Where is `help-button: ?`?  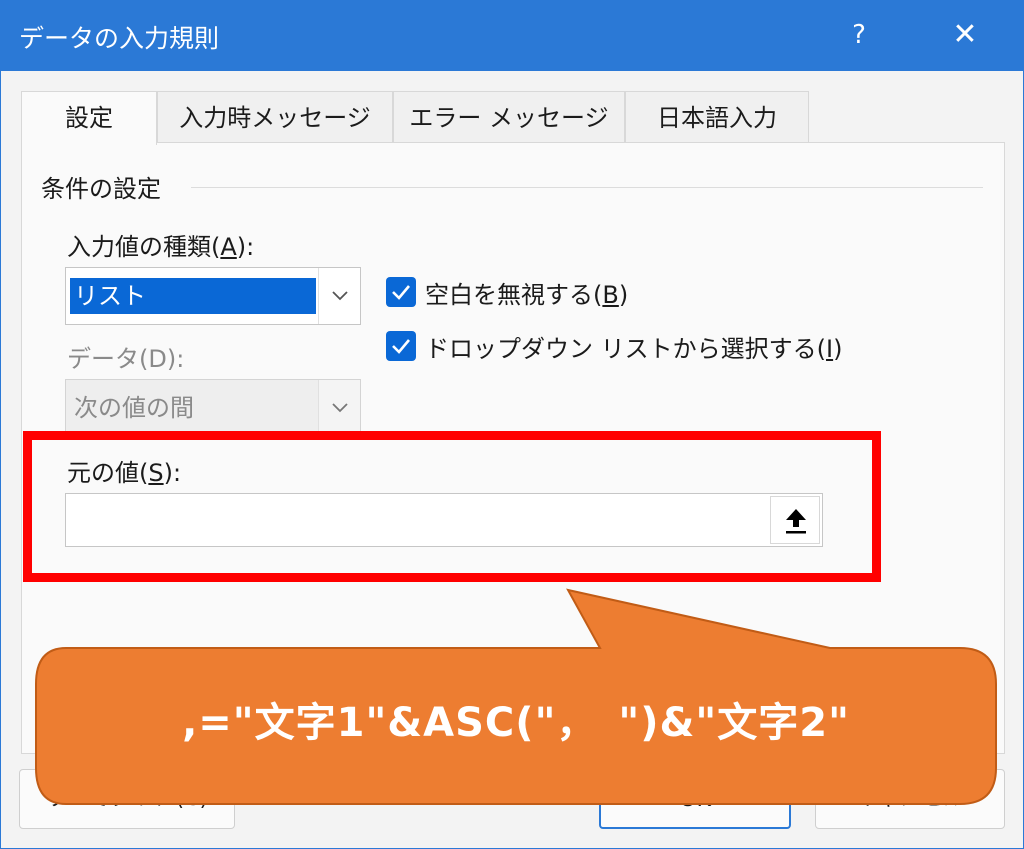
help-button: ? is located at coordinates (859, 35).